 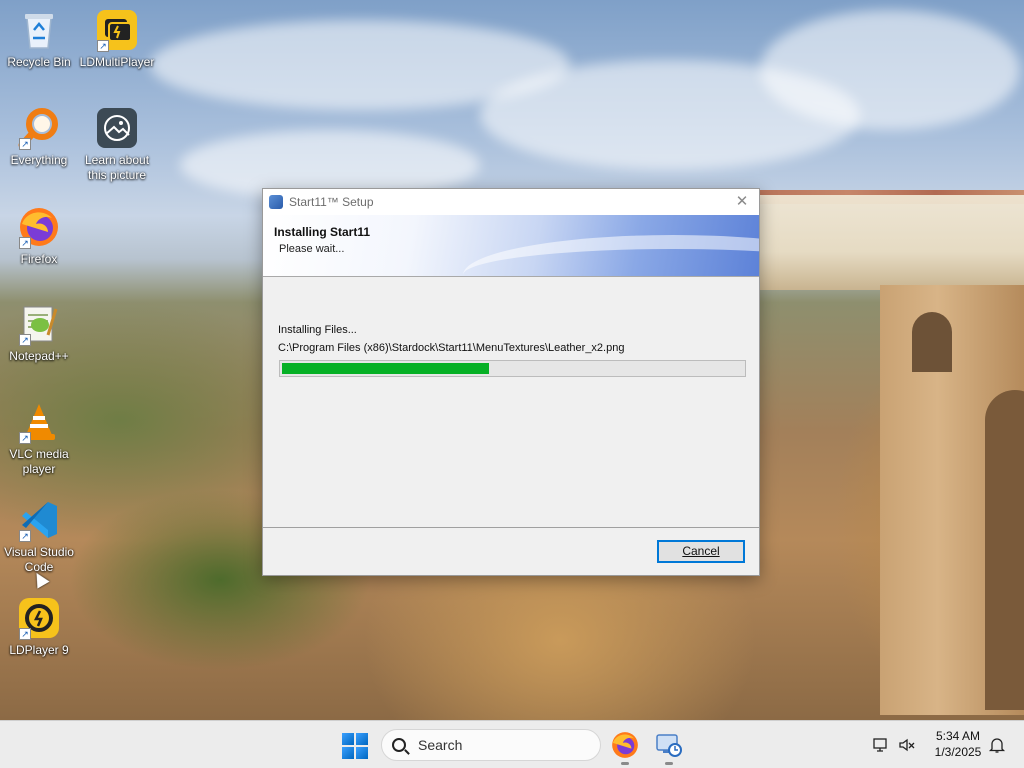 I want to click on dialog-titlebar: Start11™ Setup ✕, so click(x=511, y=202).